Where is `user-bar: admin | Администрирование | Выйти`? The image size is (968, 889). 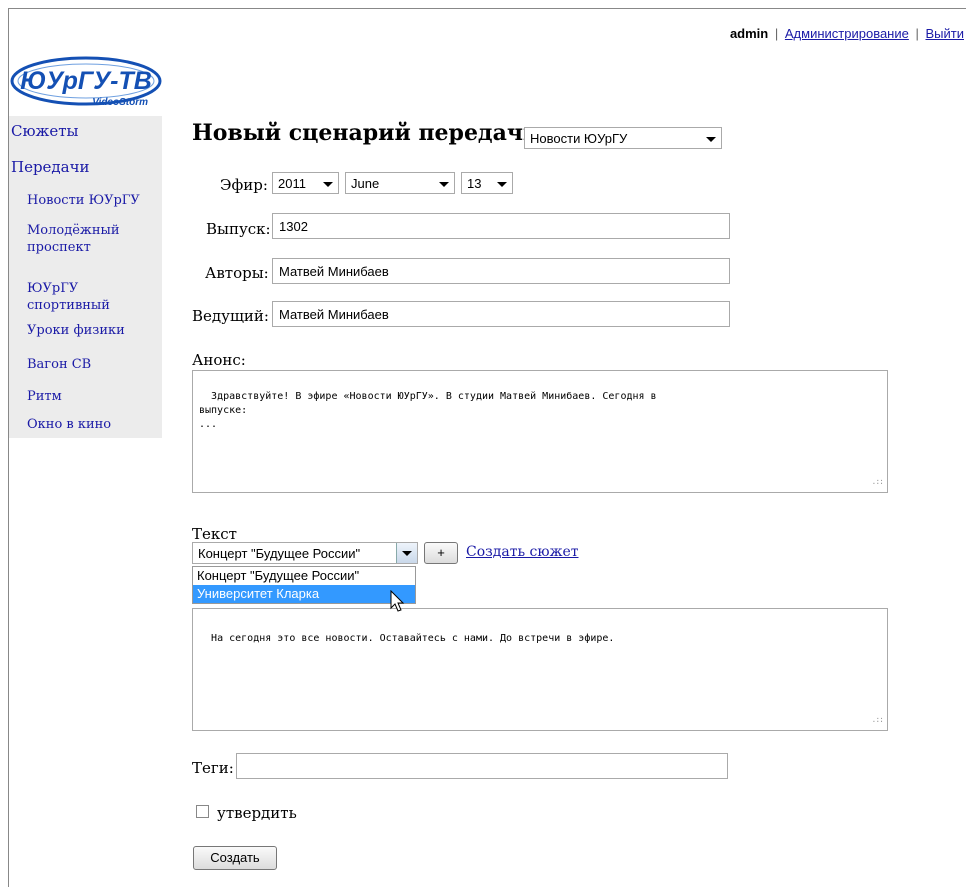 user-bar: admin | Администрирование | Выйти is located at coordinates (847, 33).